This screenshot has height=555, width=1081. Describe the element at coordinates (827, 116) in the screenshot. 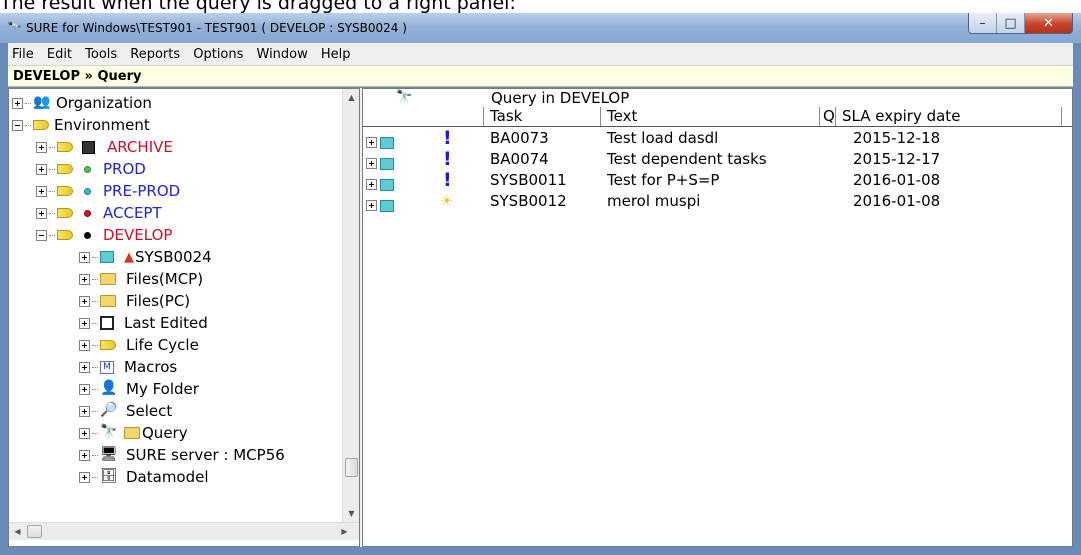

I see `column-header-q: Q` at that location.